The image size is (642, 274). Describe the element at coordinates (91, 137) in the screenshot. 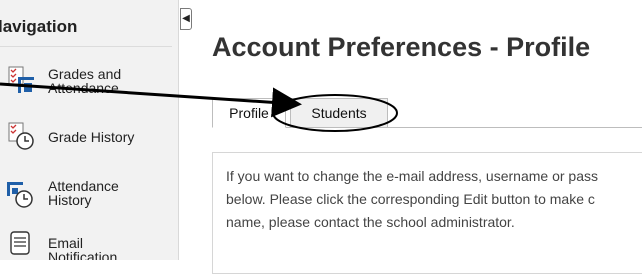

I see `sidebar-item-label: Grade History` at that location.